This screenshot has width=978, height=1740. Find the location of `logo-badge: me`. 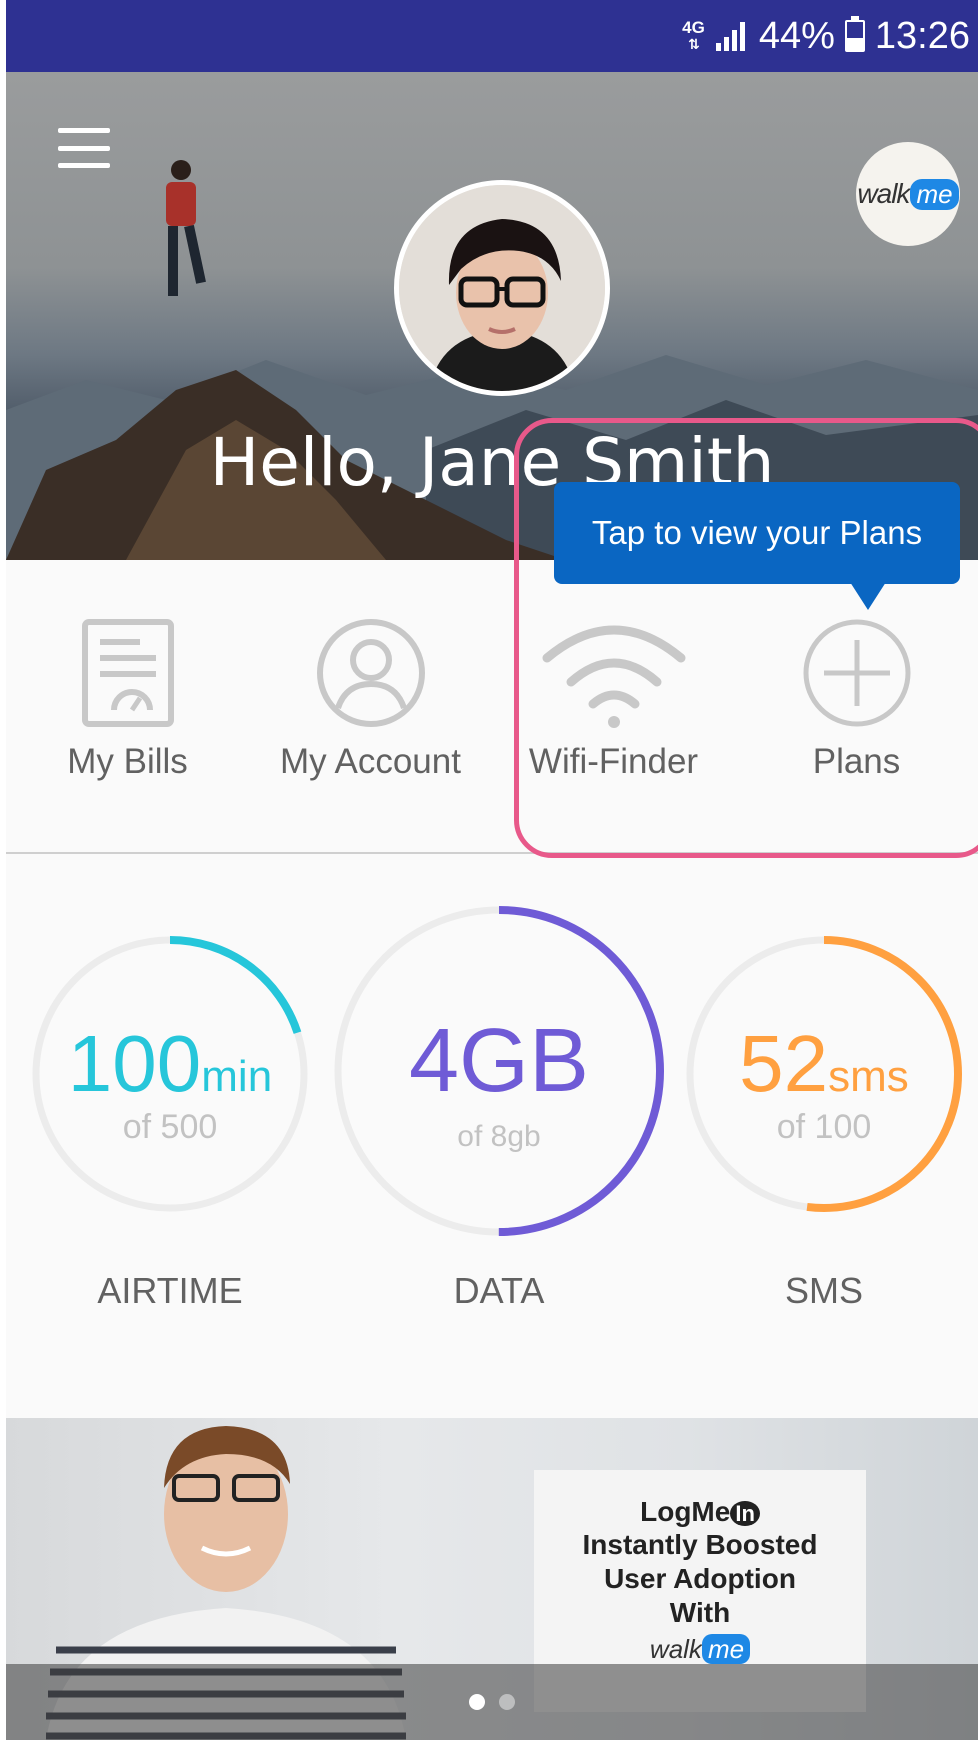

logo-badge: me is located at coordinates (934, 194).